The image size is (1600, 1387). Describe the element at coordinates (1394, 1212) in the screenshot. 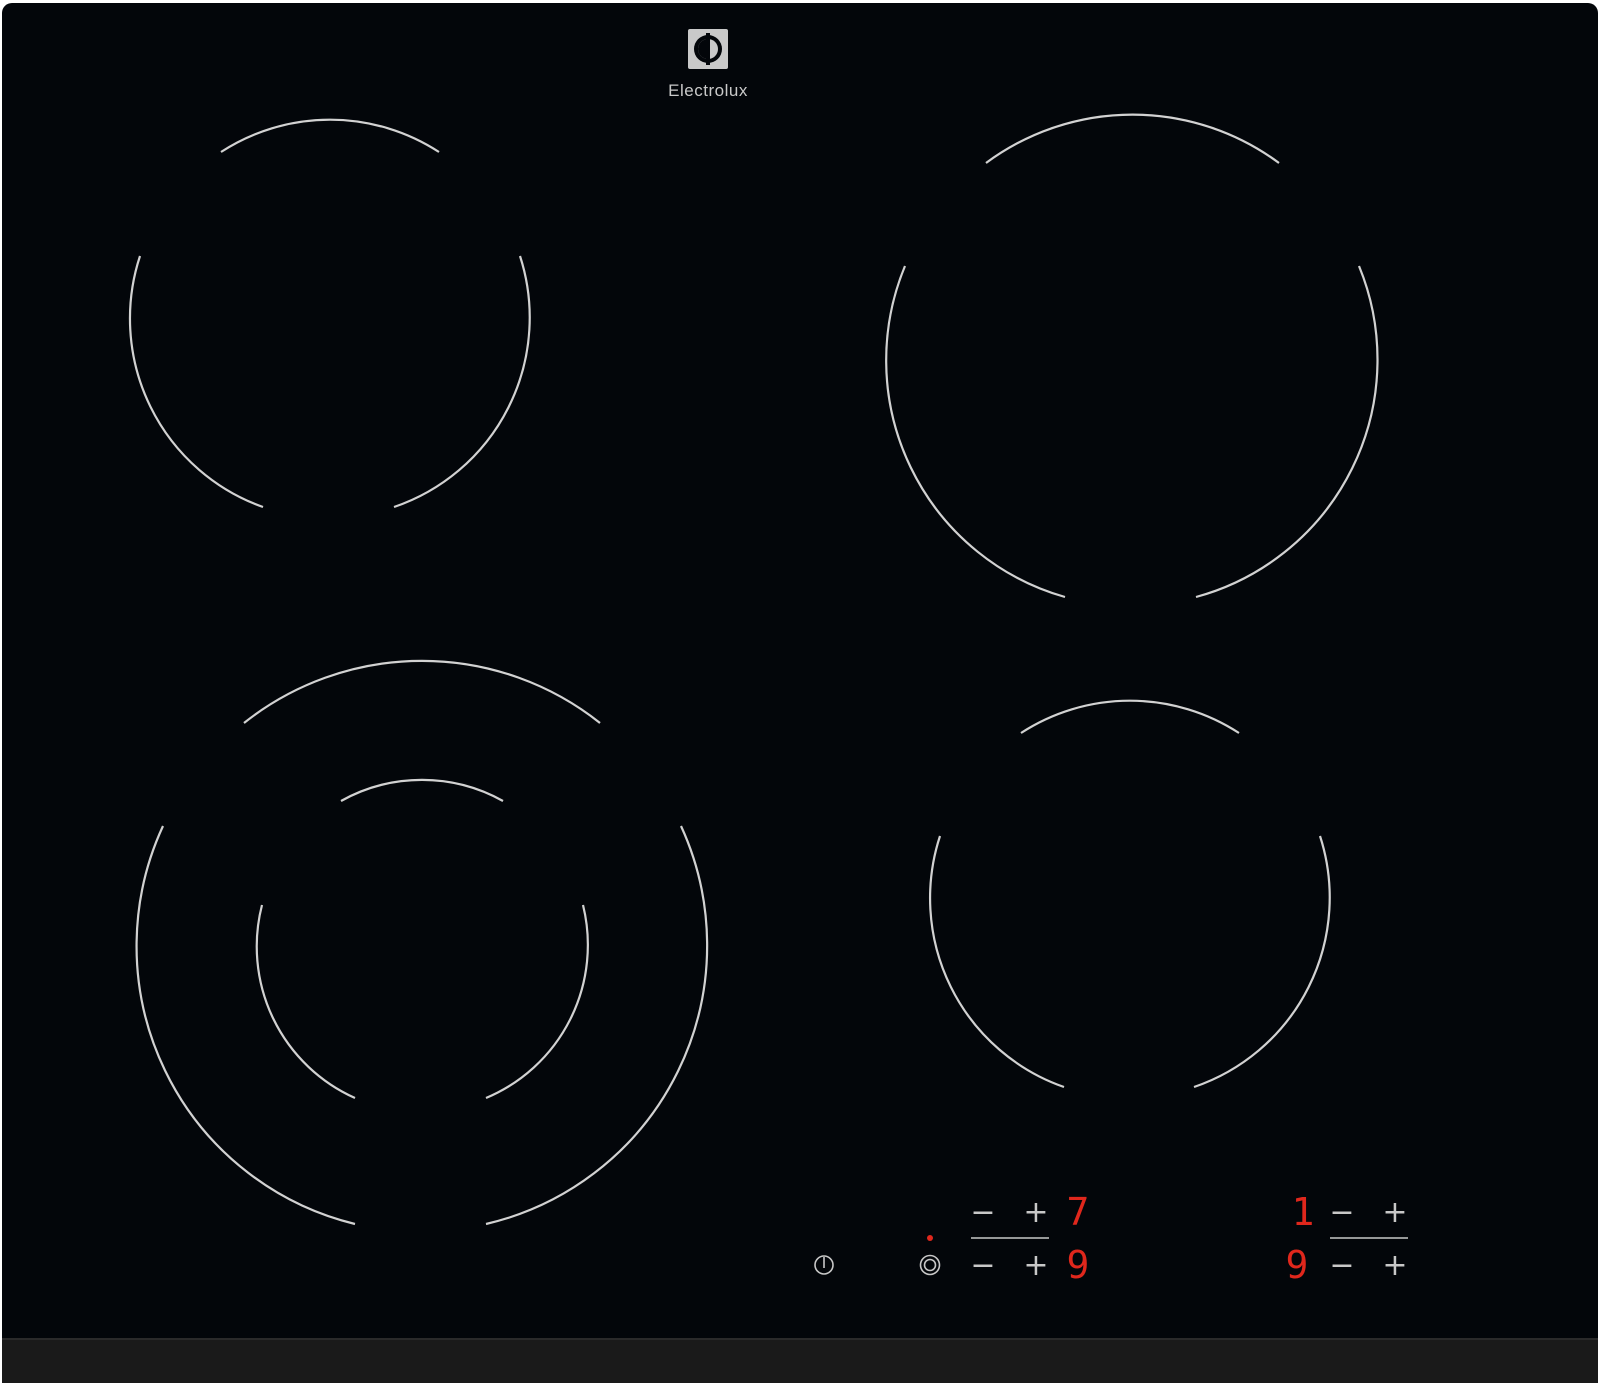

I see `plus-button-rear-right: +` at that location.